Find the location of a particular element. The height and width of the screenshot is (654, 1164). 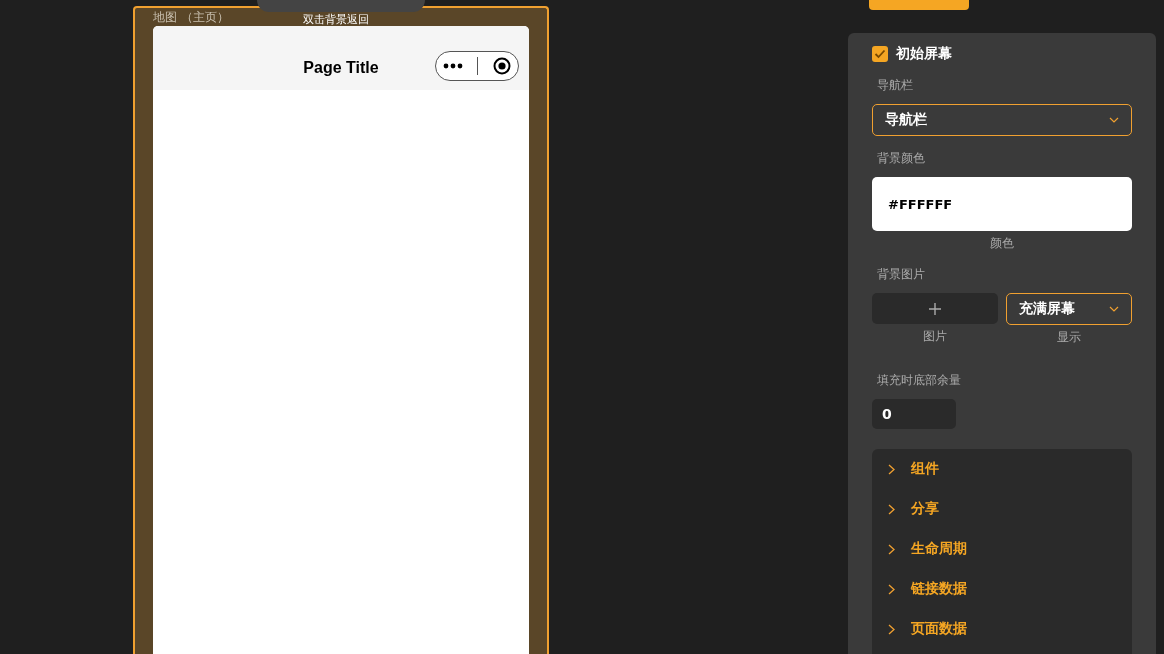

section-header: 分享 is located at coordinates (1002, 509).